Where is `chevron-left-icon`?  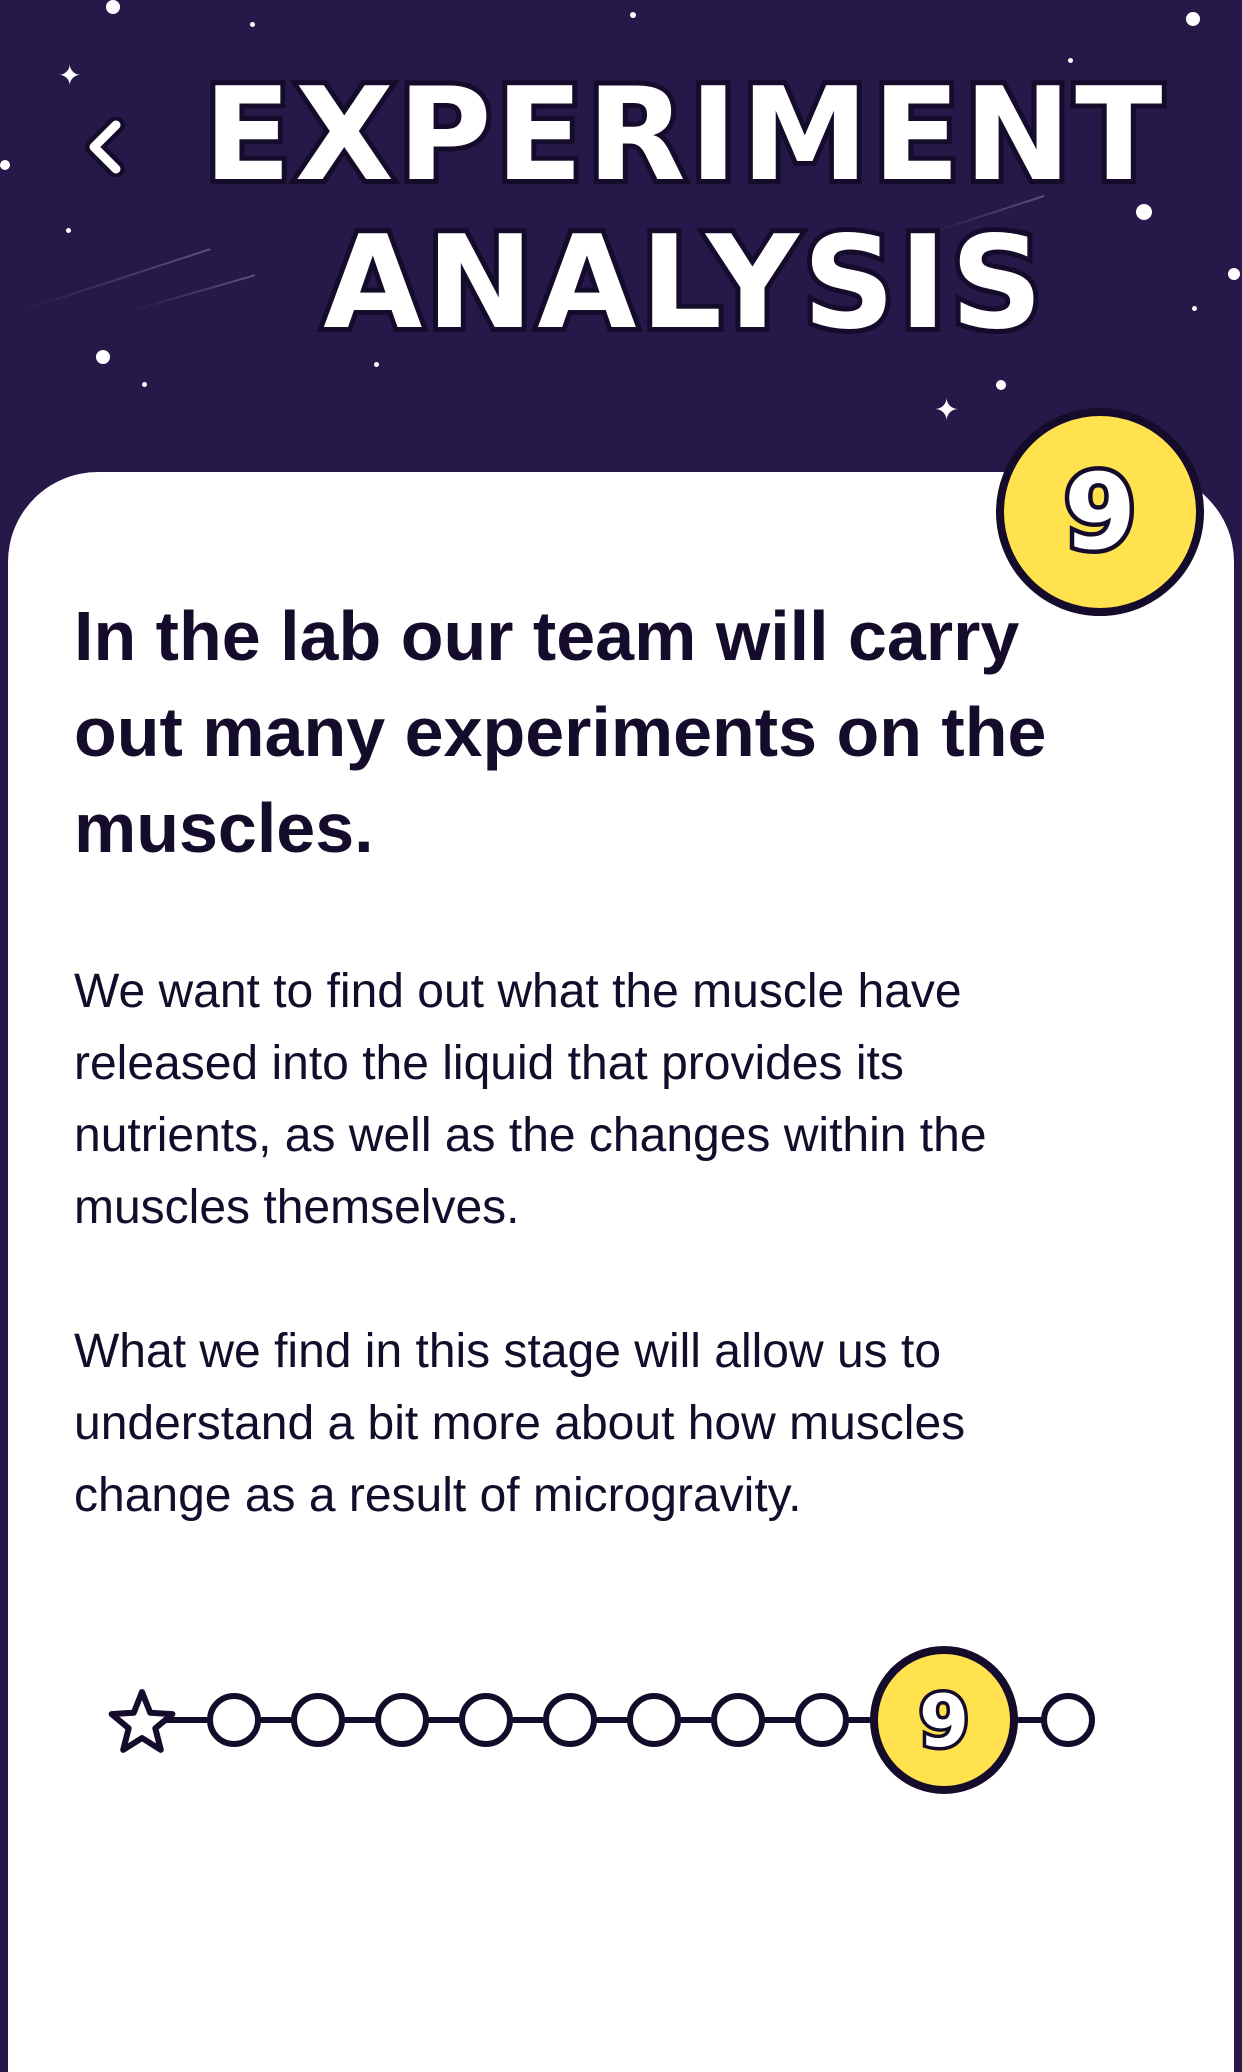 chevron-left-icon is located at coordinates (105, 147).